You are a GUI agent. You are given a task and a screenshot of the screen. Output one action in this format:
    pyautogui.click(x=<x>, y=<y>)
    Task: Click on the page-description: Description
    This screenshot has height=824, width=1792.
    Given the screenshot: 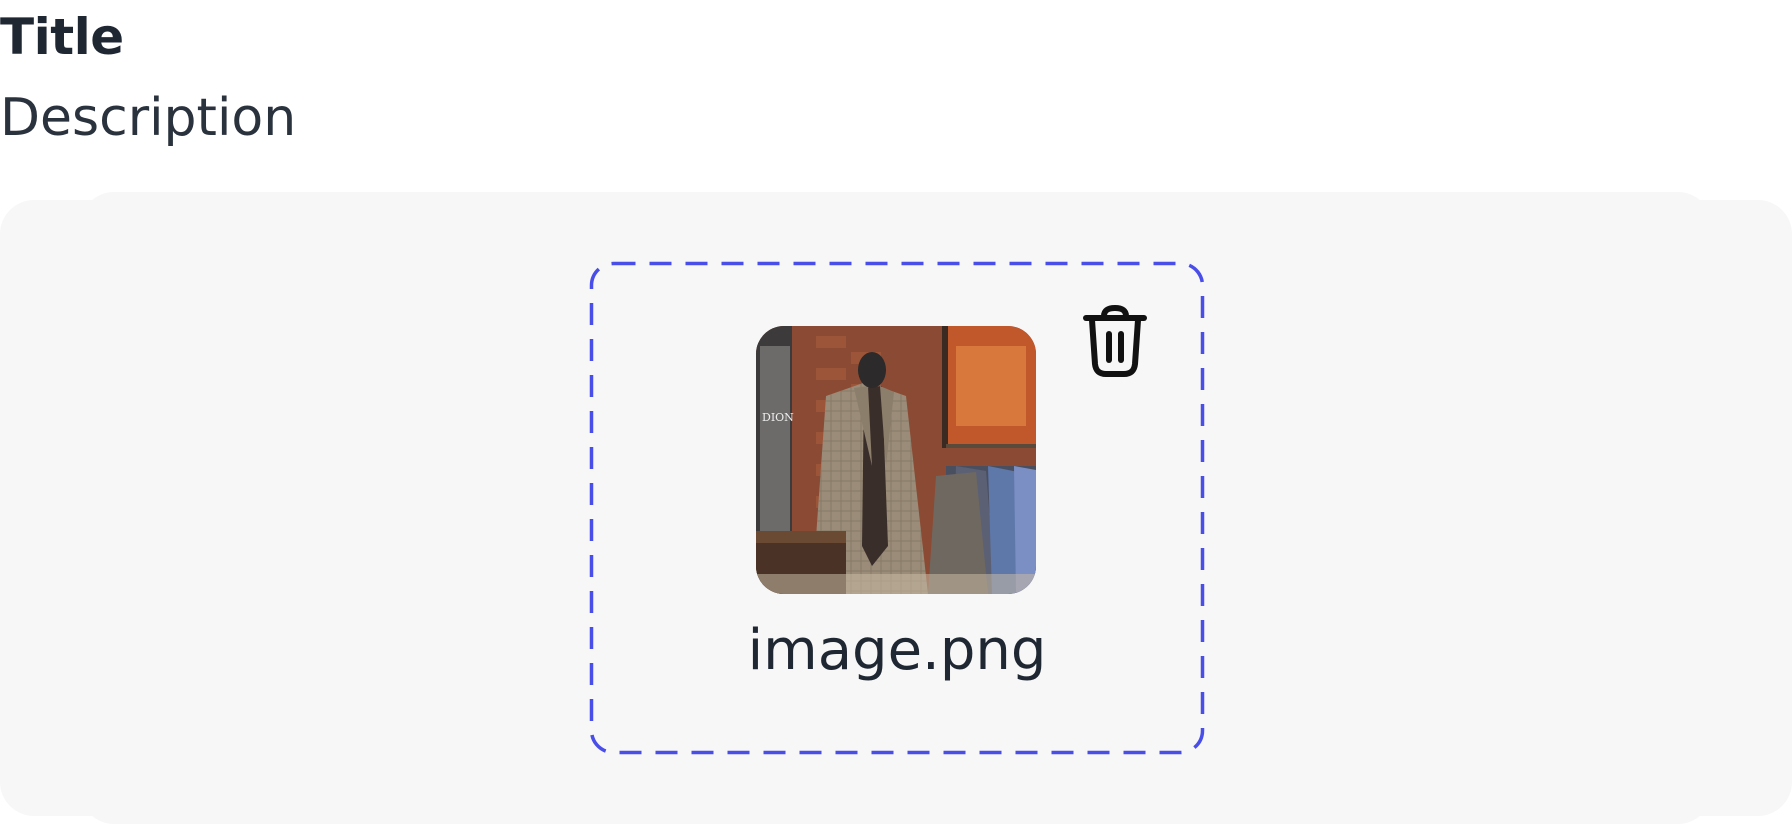 What is the action you would take?
    pyautogui.click(x=148, y=118)
    